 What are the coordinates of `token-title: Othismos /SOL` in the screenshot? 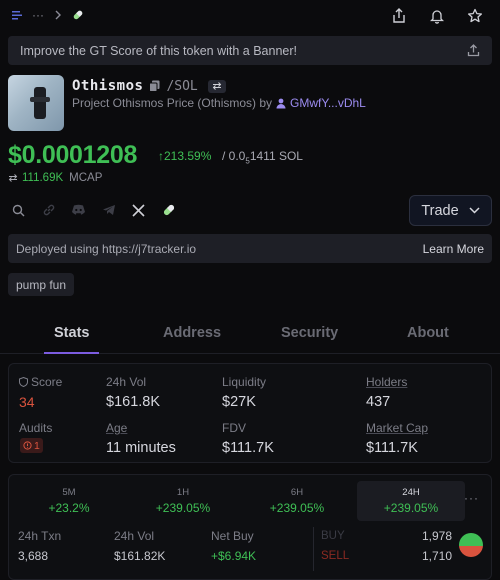 It's located at (149, 86).